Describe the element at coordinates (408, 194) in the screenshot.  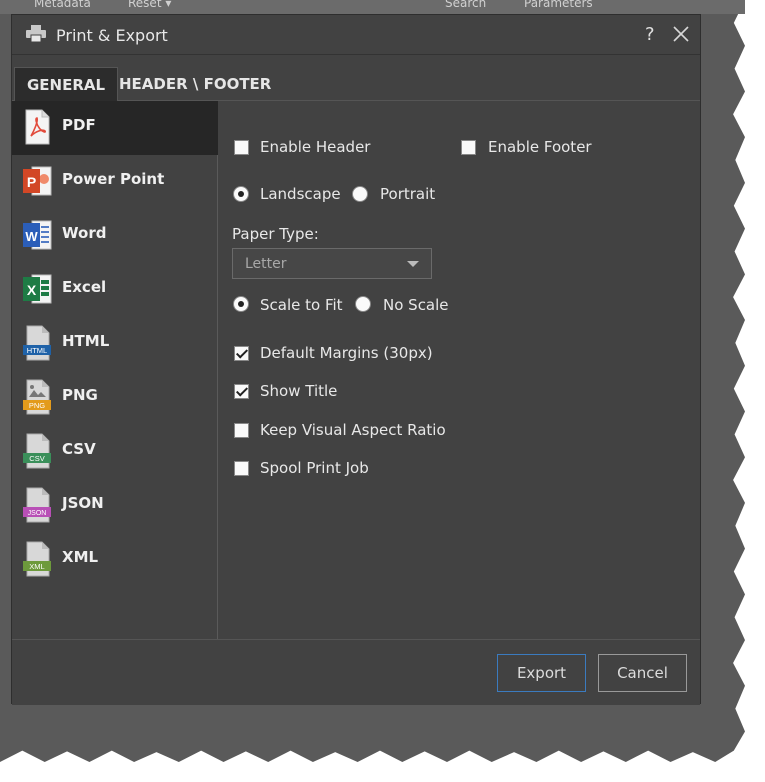
I see `portrait-label: Portrait` at that location.